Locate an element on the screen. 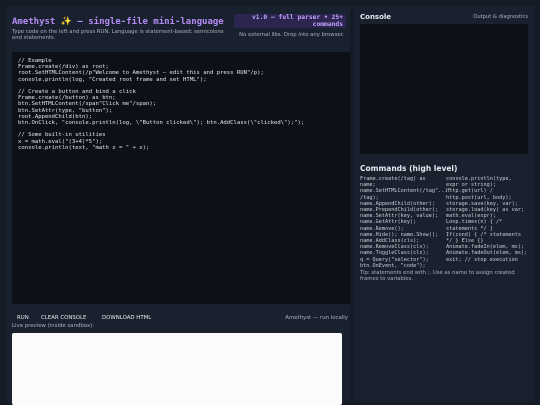 The image size is (540, 405). console-note: Output & diagnostics is located at coordinates (500, 17).